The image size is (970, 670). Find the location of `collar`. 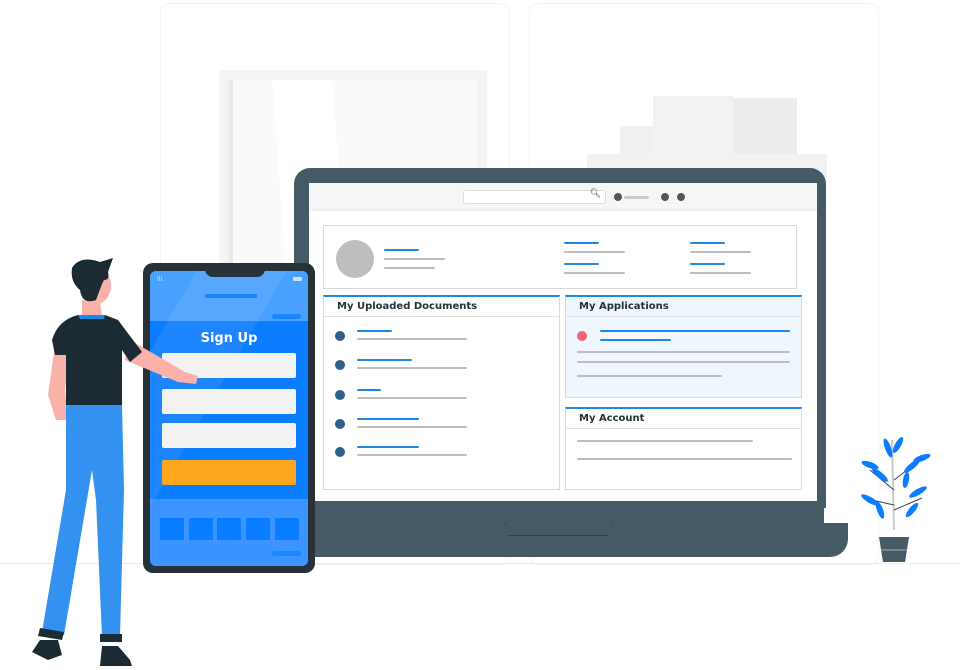

collar is located at coordinates (91, 317).